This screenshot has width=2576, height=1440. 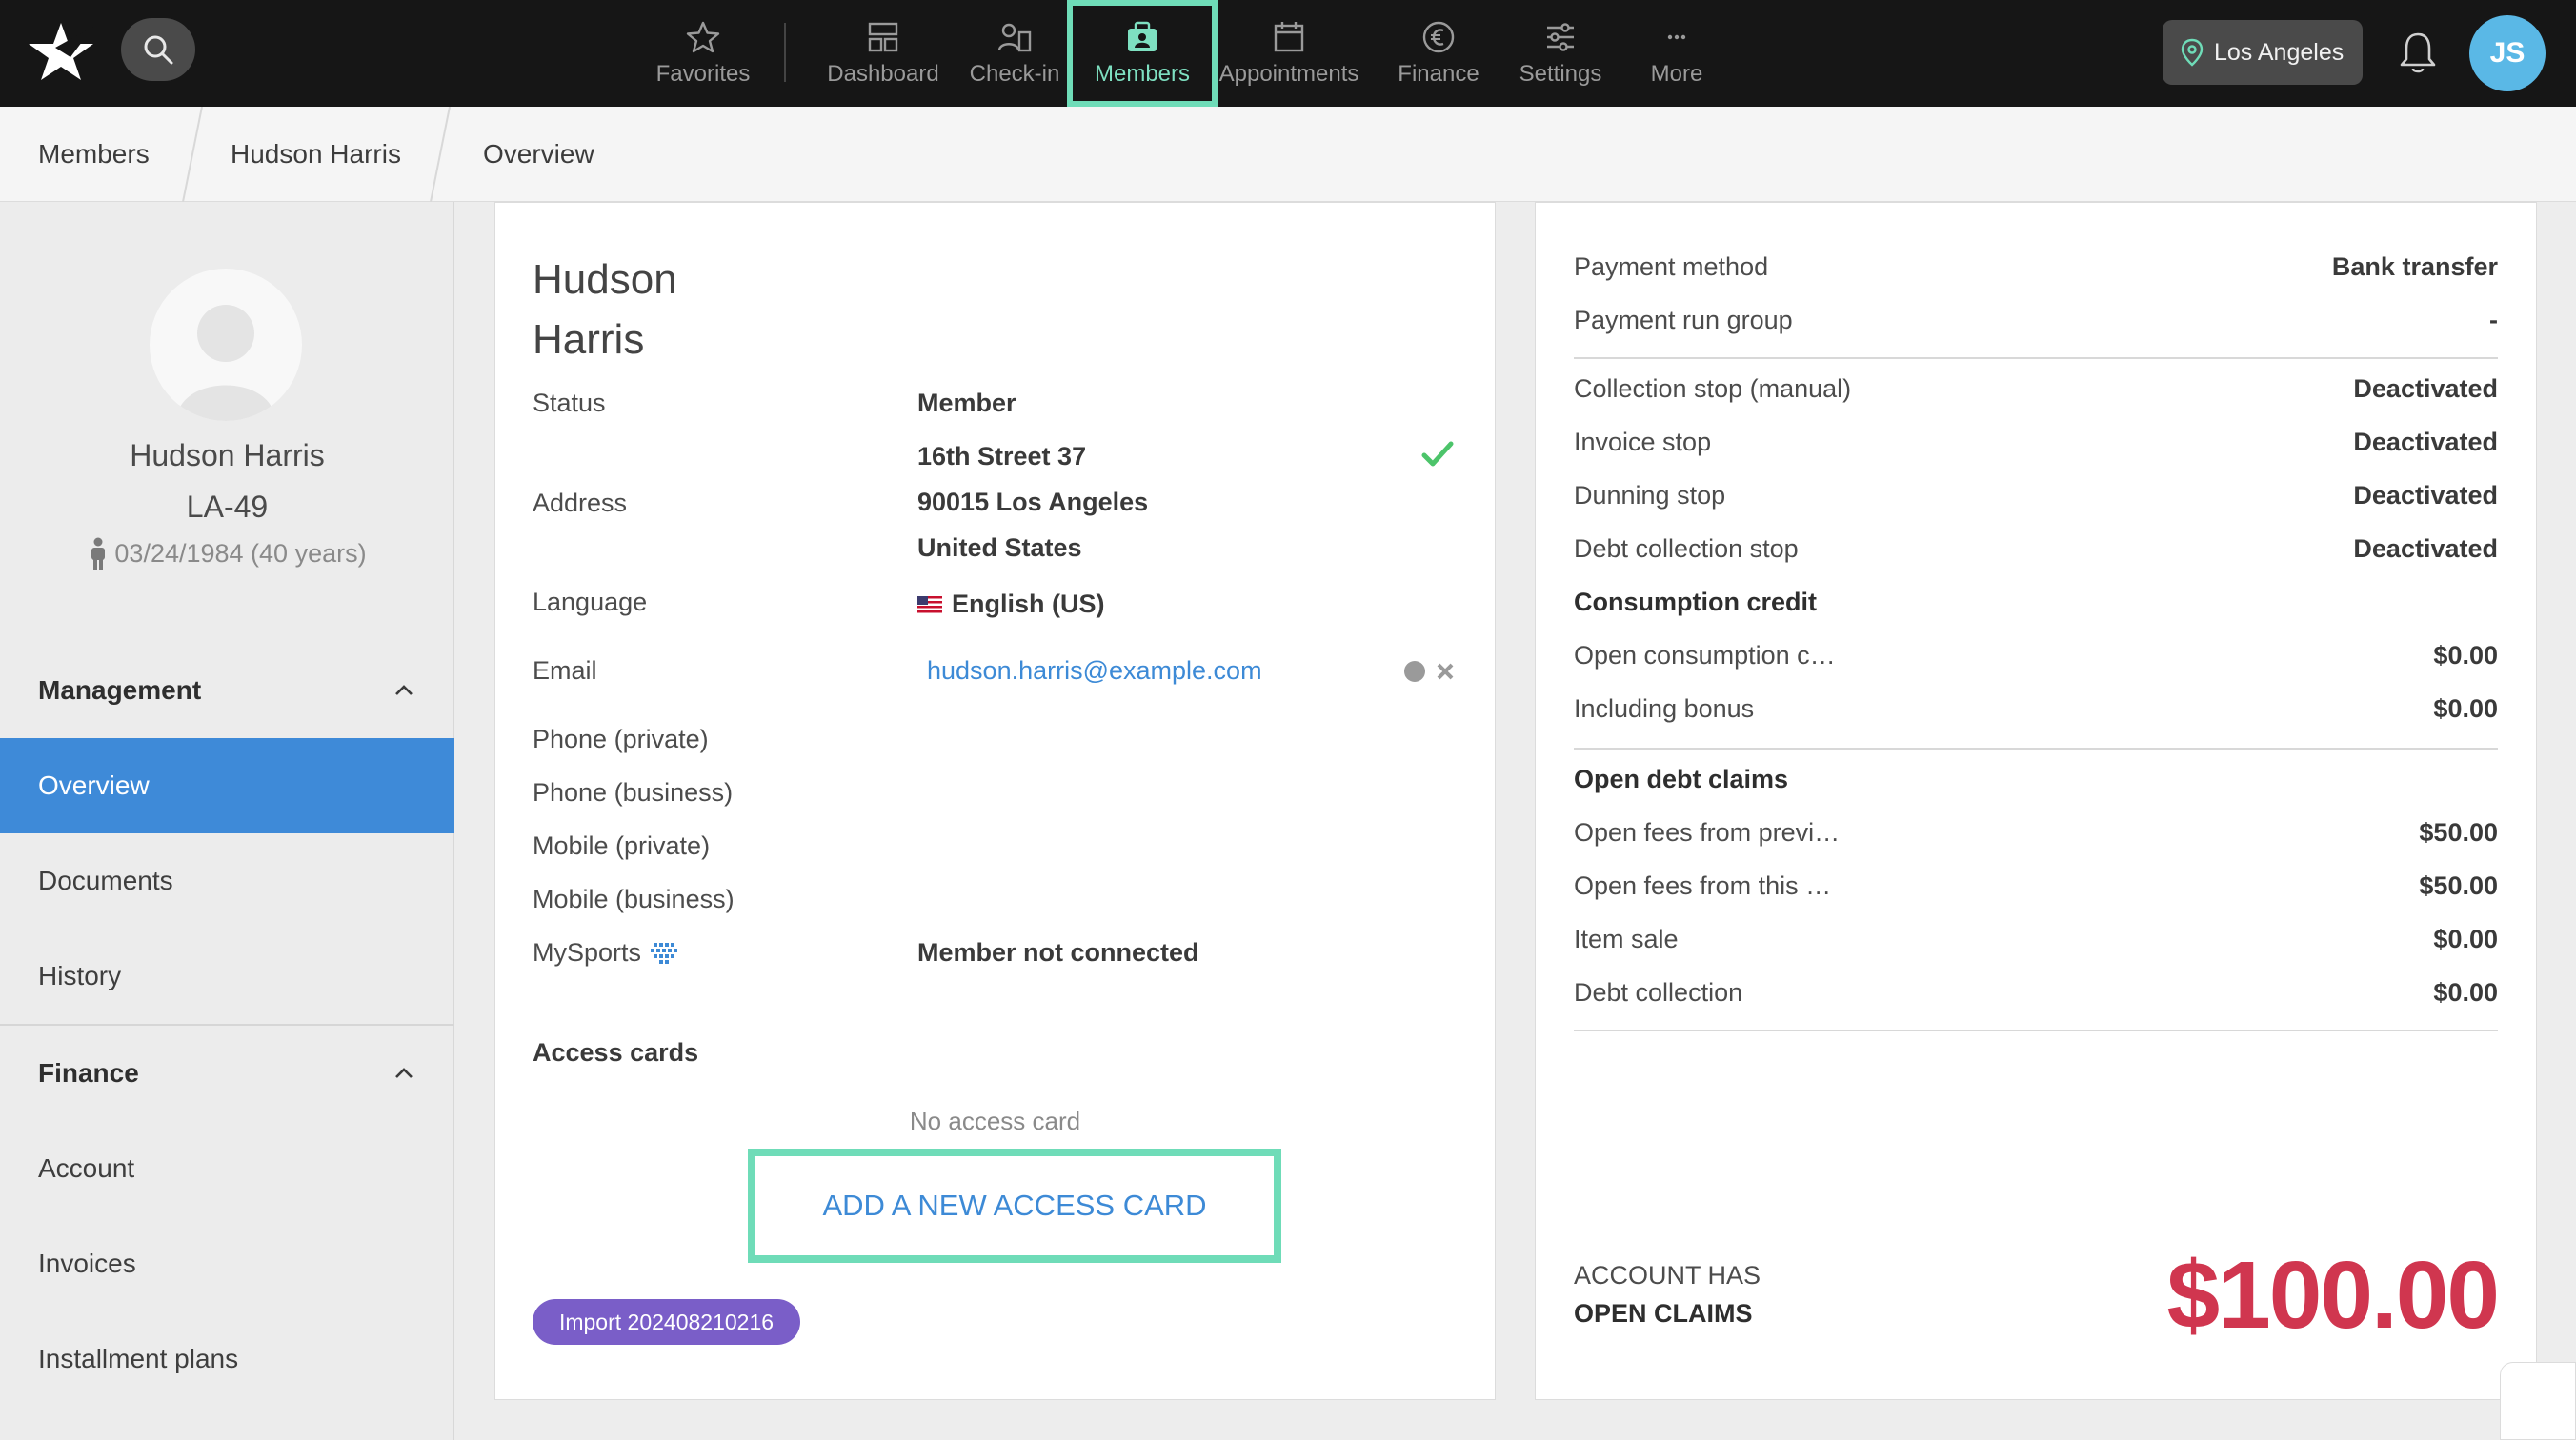 What do you see at coordinates (2279, 52) in the screenshot?
I see `location-label: Los Angeles` at bounding box center [2279, 52].